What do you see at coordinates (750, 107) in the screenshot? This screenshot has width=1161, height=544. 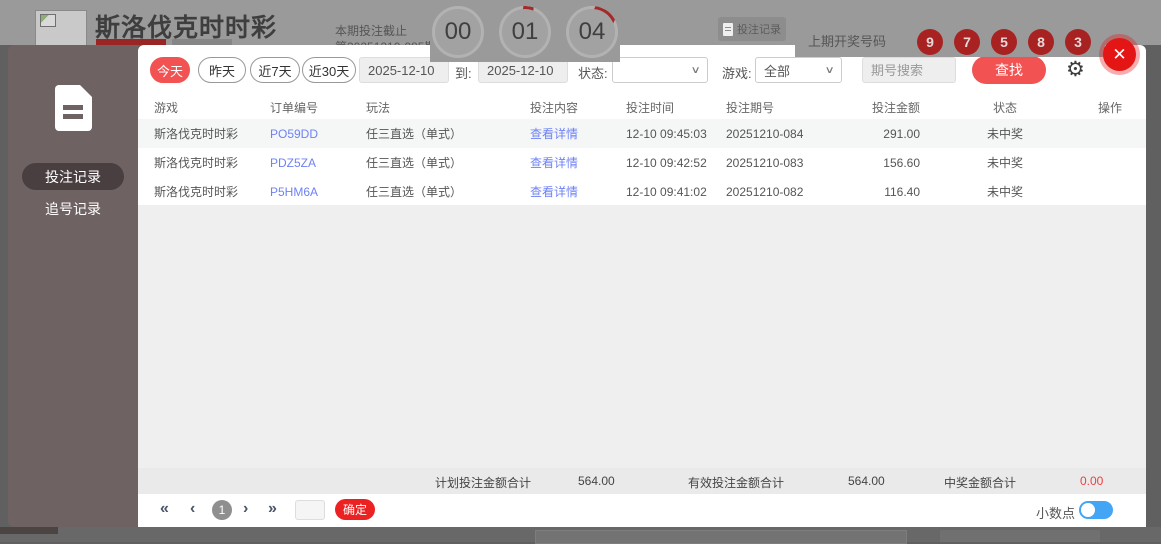 I see `col-header-period: 投注期号` at bounding box center [750, 107].